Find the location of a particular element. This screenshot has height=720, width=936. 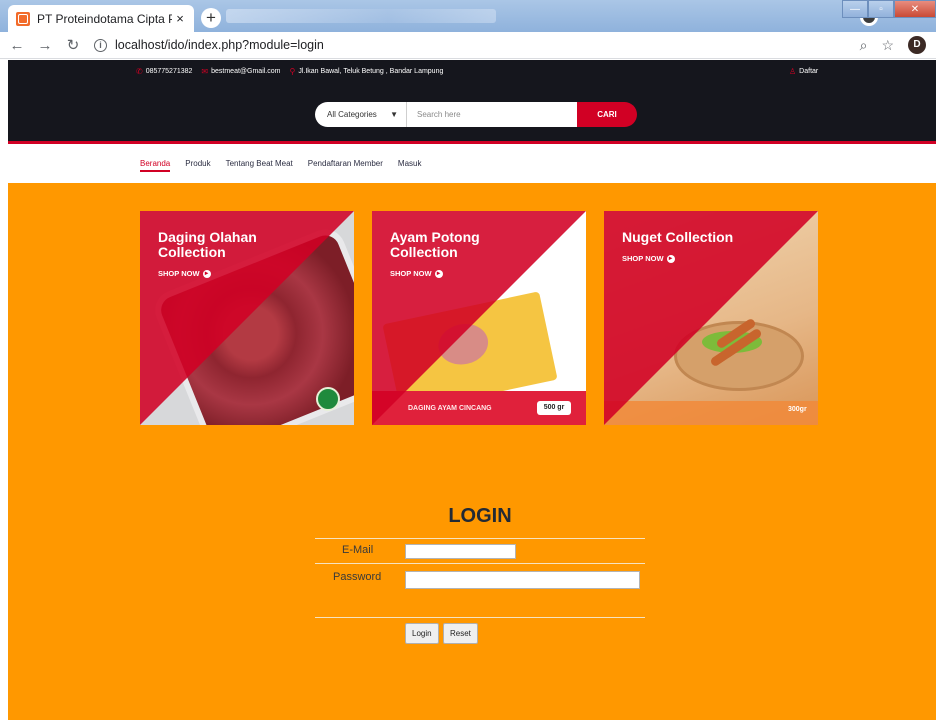

background-tabs is located at coordinates (361, 16).